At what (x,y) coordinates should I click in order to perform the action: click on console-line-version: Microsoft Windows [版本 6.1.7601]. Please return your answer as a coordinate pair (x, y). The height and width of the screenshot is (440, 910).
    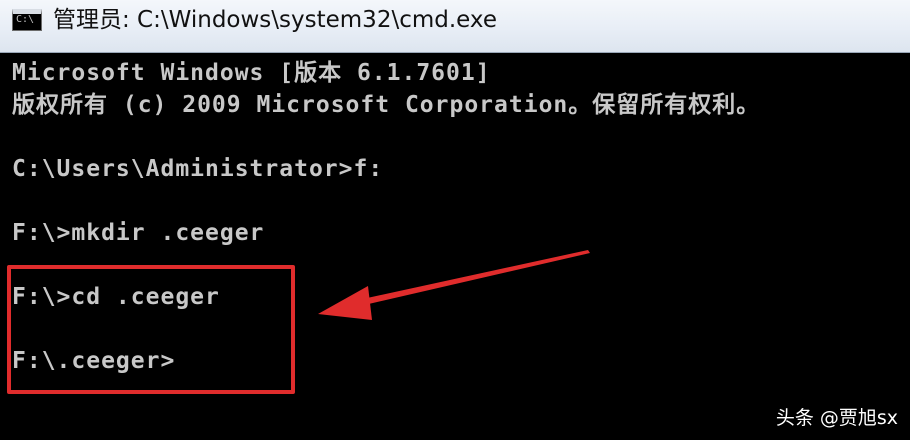
    Looking at the image, I should click on (251, 73).